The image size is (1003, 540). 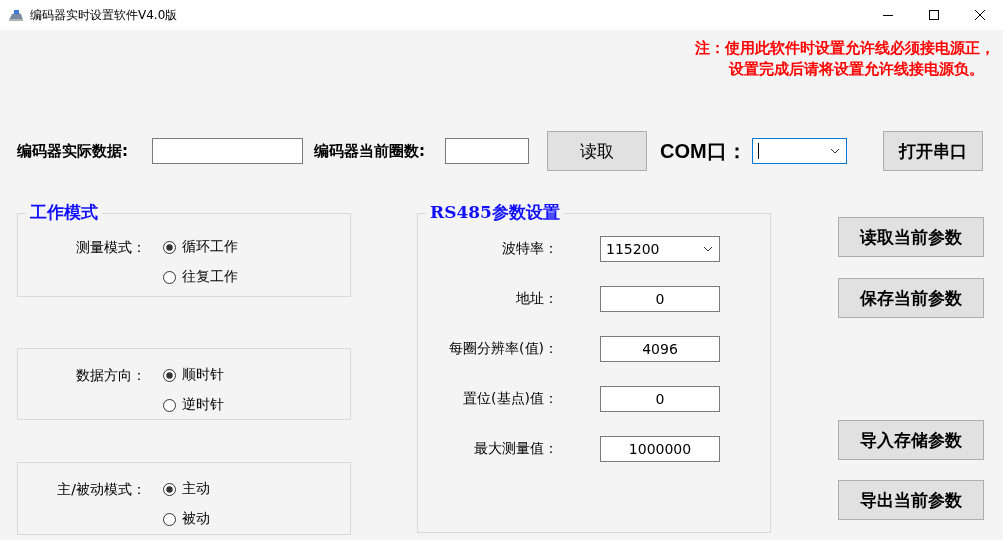 What do you see at coordinates (911, 298) in the screenshot?
I see `action-button: 保存当前参数` at bounding box center [911, 298].